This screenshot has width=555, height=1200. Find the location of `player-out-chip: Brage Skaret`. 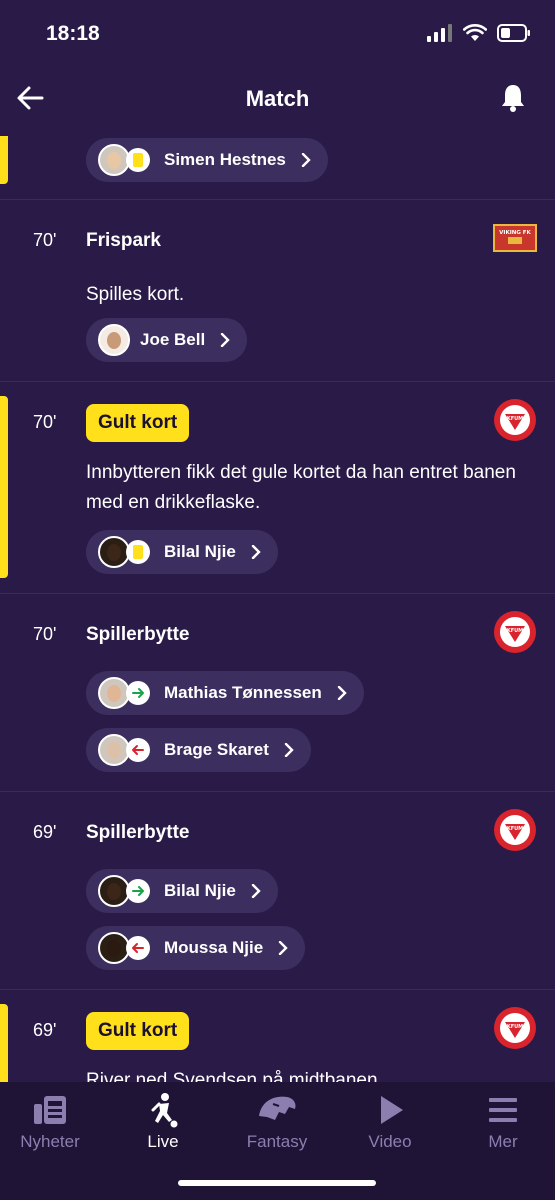

player-out-chip: Brage Skaret is located at coordinates (198, 750).